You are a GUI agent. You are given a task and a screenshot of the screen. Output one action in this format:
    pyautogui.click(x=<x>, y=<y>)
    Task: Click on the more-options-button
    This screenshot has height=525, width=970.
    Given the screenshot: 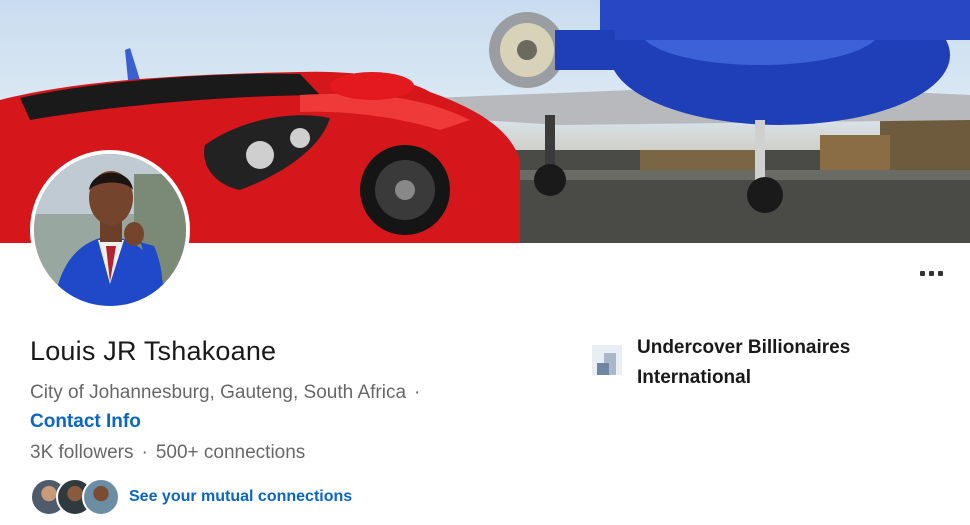 What is the action you would take?
    pyautogui.click(x=931, y=273)
    